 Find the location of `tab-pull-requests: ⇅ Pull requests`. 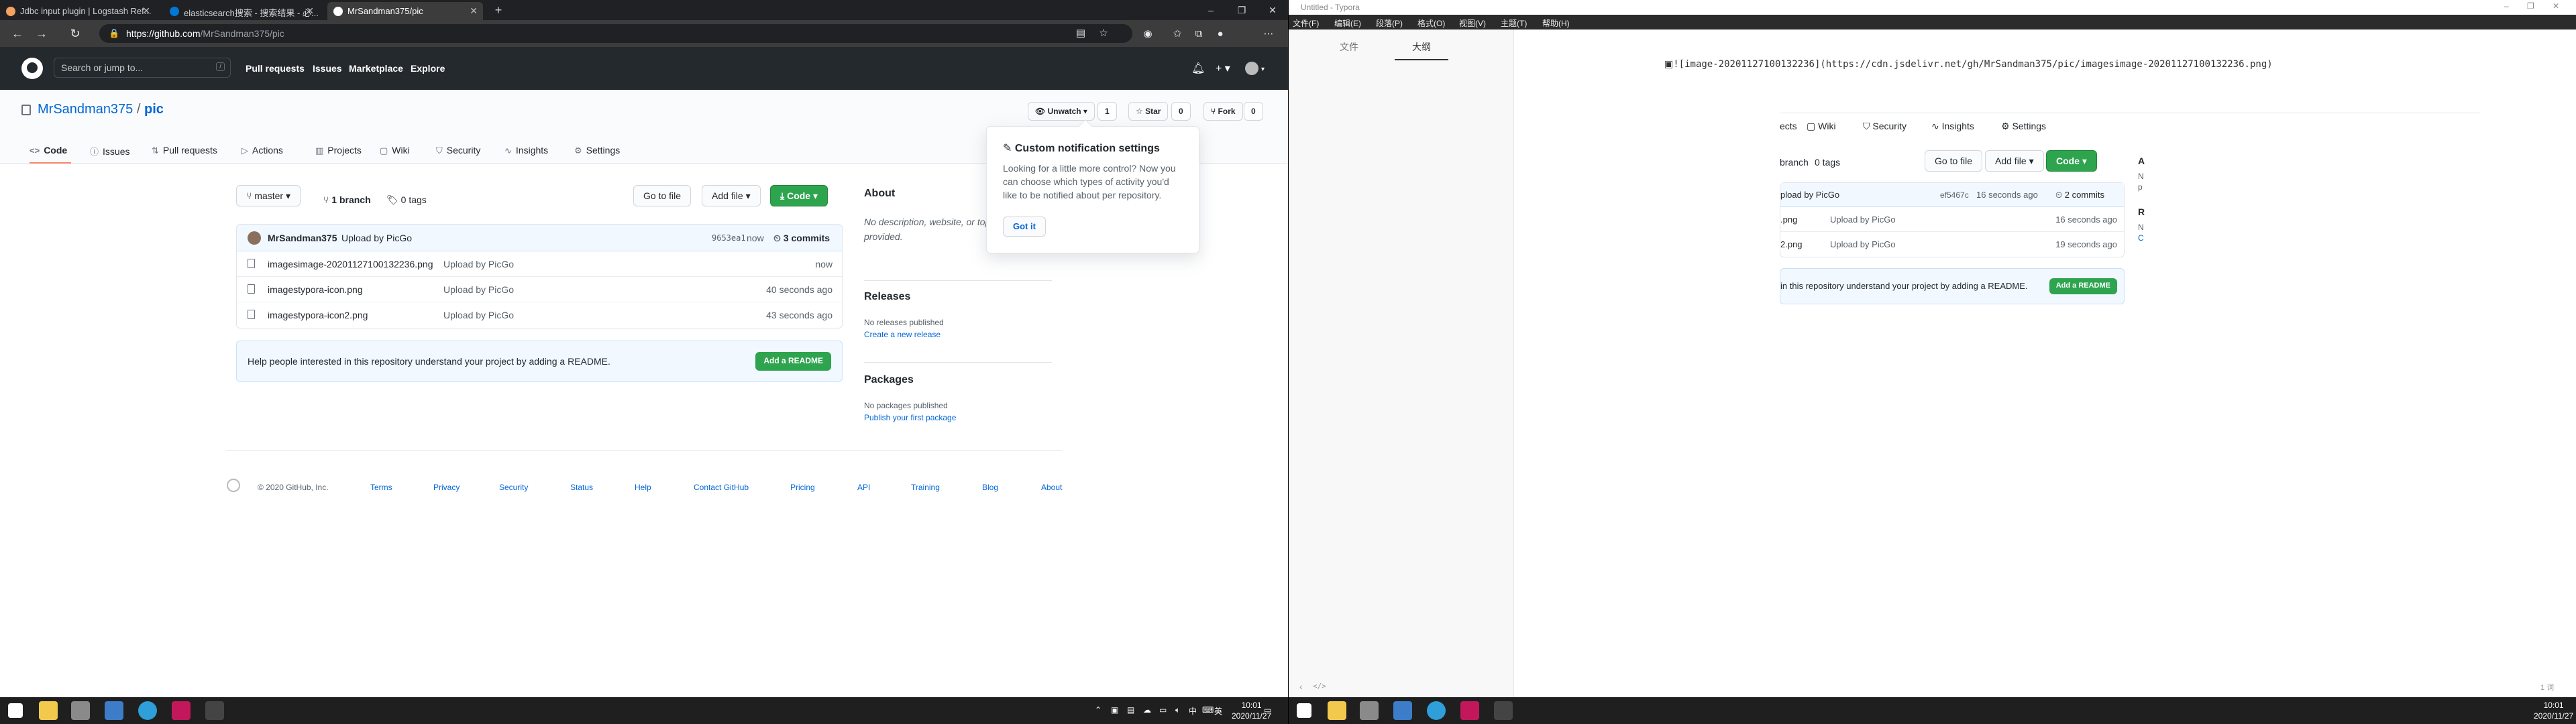

tab-pull-requests: ⇅ Pull requests is located at coordinates (184, 151).